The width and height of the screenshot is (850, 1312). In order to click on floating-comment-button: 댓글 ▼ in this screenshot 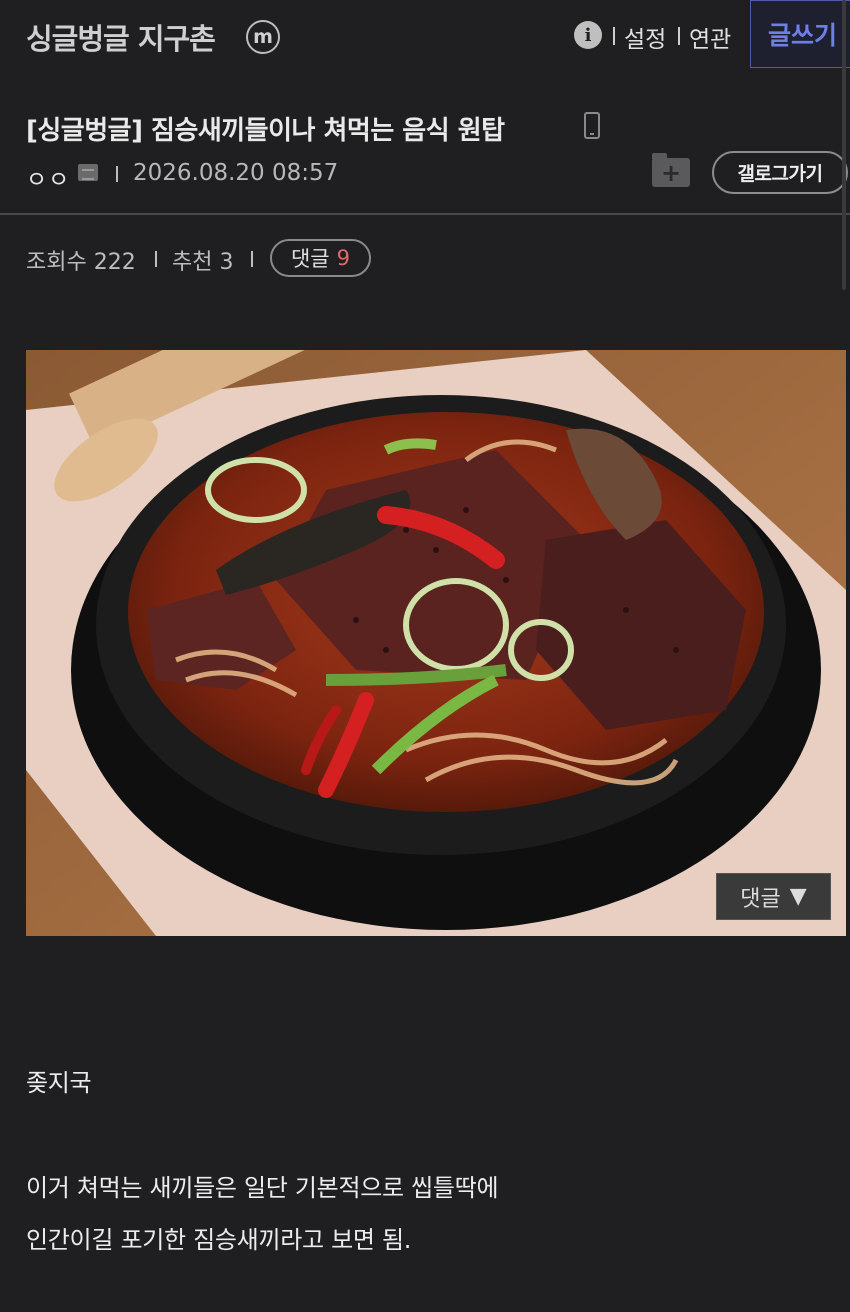, I will do `click(773, 896)`.